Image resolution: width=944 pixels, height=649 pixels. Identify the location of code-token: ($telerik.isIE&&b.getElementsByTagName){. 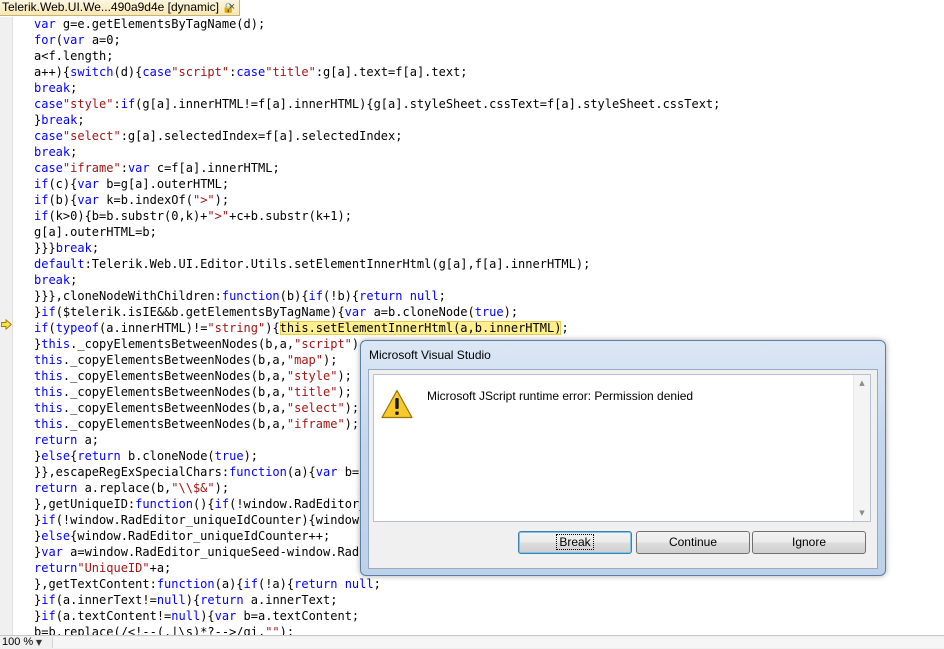
(200, 312).